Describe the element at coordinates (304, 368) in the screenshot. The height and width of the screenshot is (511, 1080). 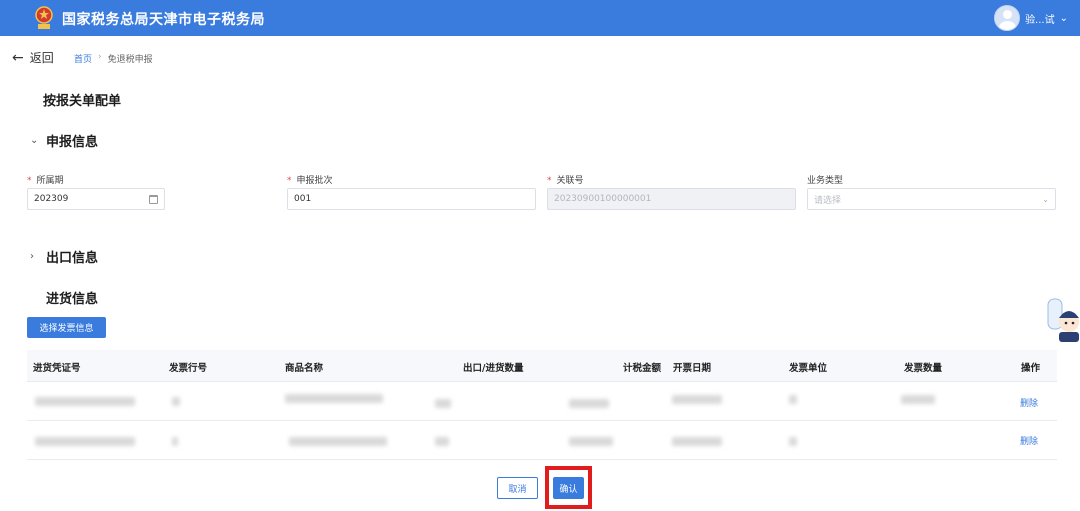
I see `col-product-name: 商品名称` at that location.